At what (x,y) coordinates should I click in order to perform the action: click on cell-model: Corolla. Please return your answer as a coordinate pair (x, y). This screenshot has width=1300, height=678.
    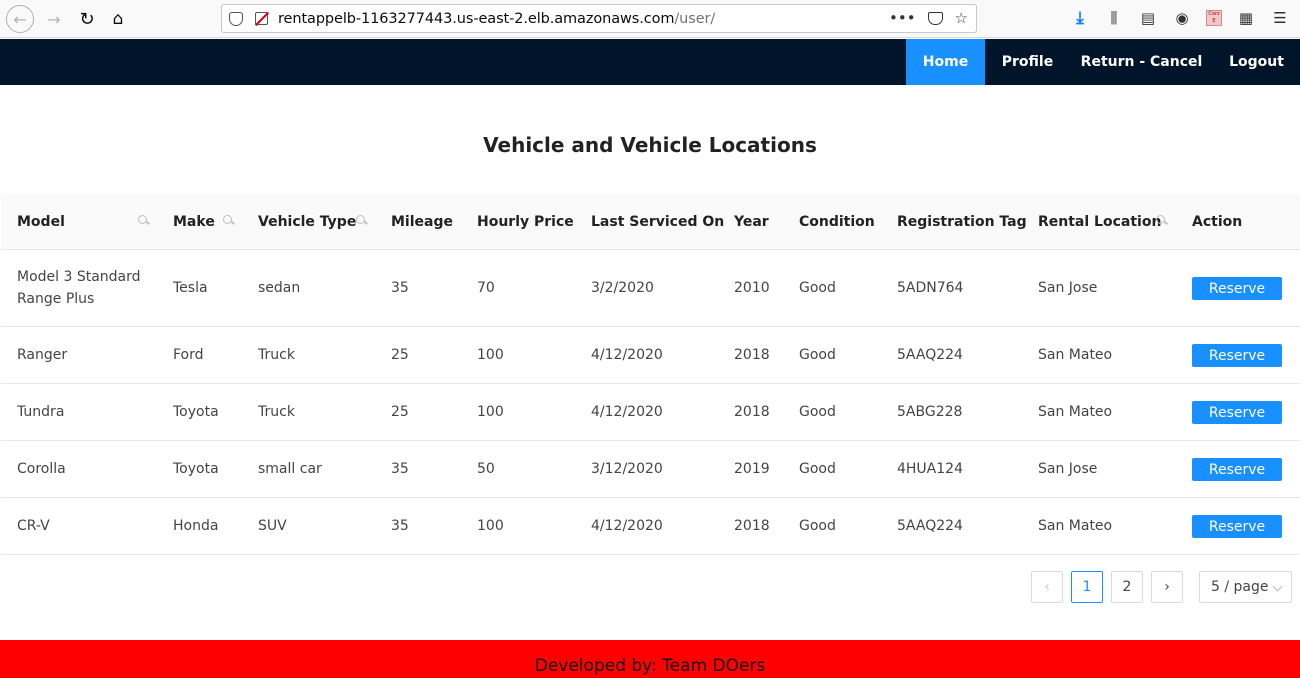
    Looking at the image, I should click on (41, 469).